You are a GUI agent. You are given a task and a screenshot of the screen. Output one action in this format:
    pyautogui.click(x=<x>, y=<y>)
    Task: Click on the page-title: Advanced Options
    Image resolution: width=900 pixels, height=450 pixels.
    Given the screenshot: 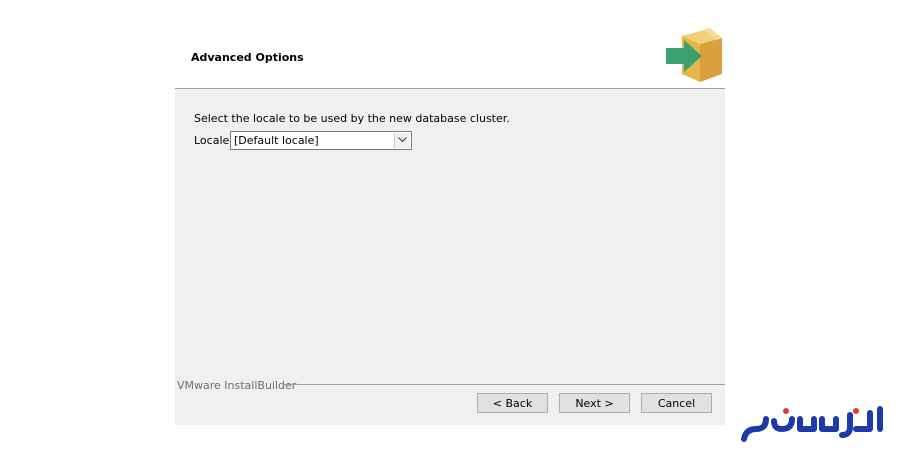 What is the action you would take?
    pyautogui.click(x=247, y=57)
    